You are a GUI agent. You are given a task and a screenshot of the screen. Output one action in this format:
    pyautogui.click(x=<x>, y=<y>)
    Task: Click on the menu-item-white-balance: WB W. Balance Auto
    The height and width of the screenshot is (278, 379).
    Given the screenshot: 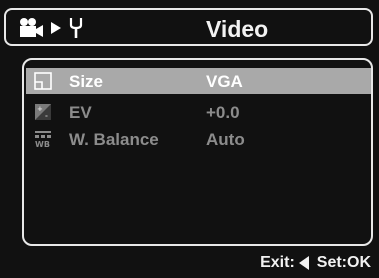 What is the action you would take?
    pyautogui.click(x=198, y=139)
    